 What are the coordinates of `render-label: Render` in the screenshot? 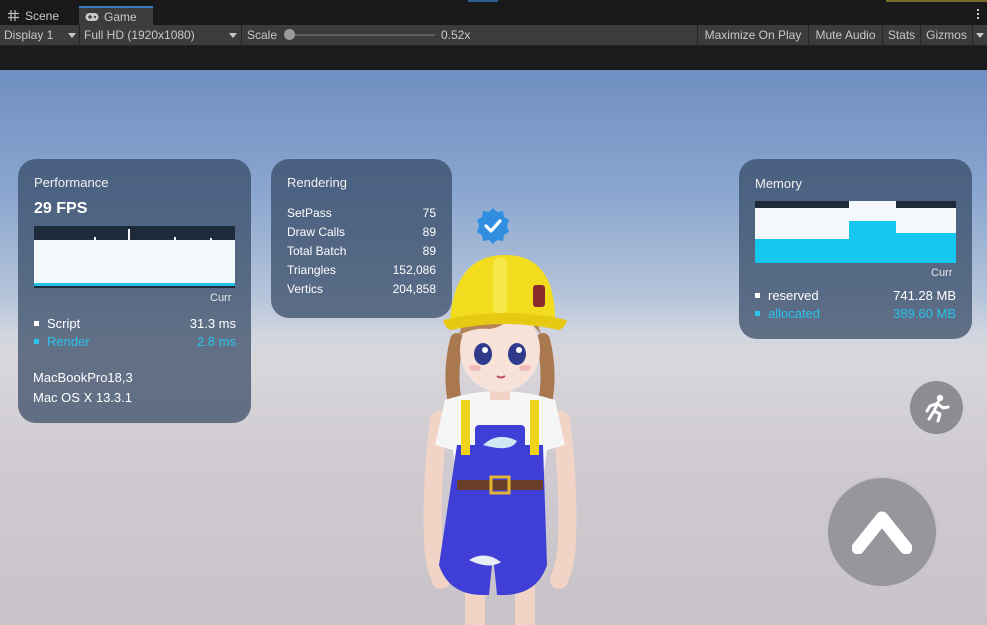 It's located at (68, 341).